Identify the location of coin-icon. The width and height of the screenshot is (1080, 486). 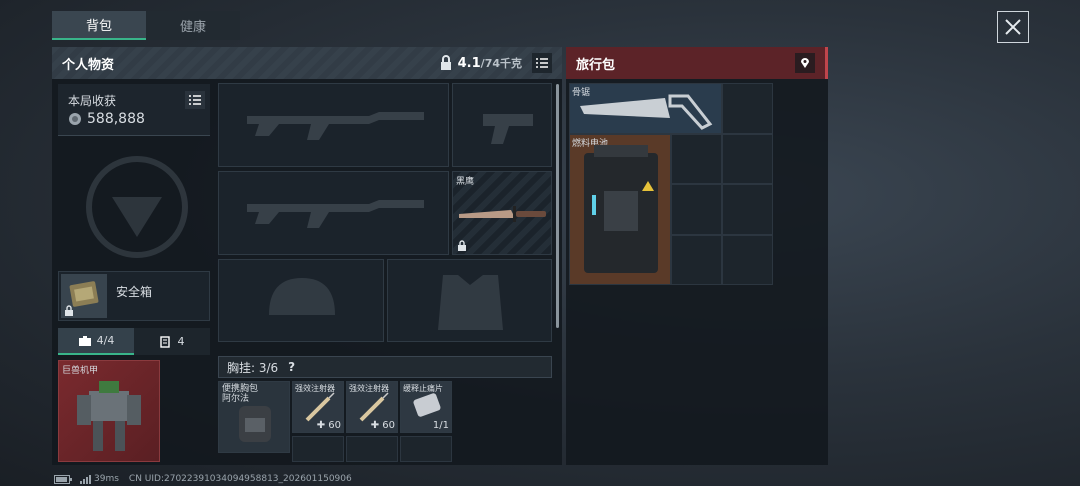
(75, 119).